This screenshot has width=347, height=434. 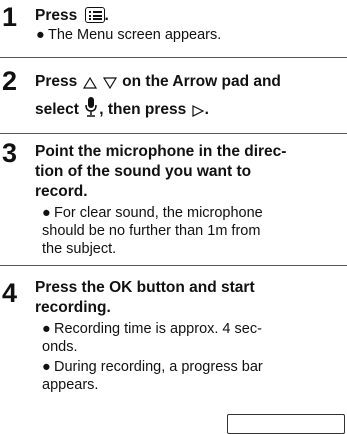 I want to click on step-title: Press ., so click(x=72, y=15).